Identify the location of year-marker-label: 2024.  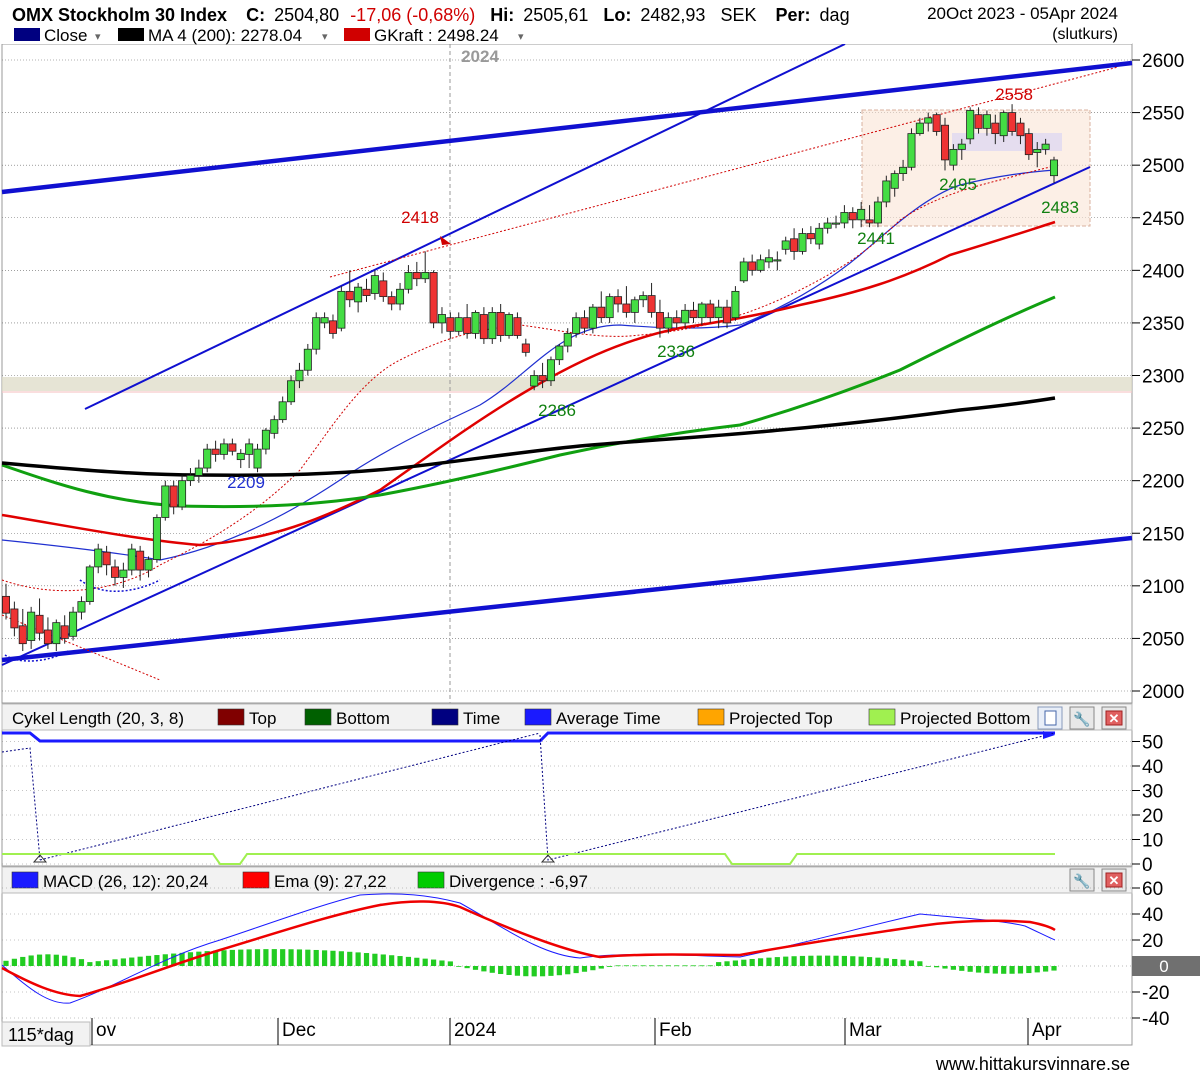
(480, 56).